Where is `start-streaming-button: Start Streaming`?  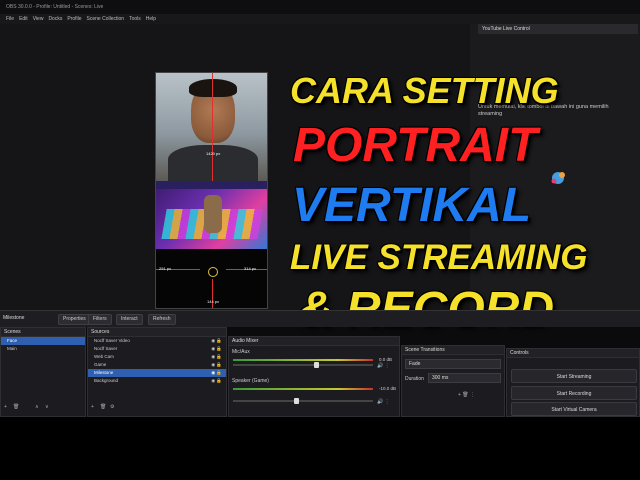
start-streaming-button: Start Streaming is located at coordinates (574, 376).